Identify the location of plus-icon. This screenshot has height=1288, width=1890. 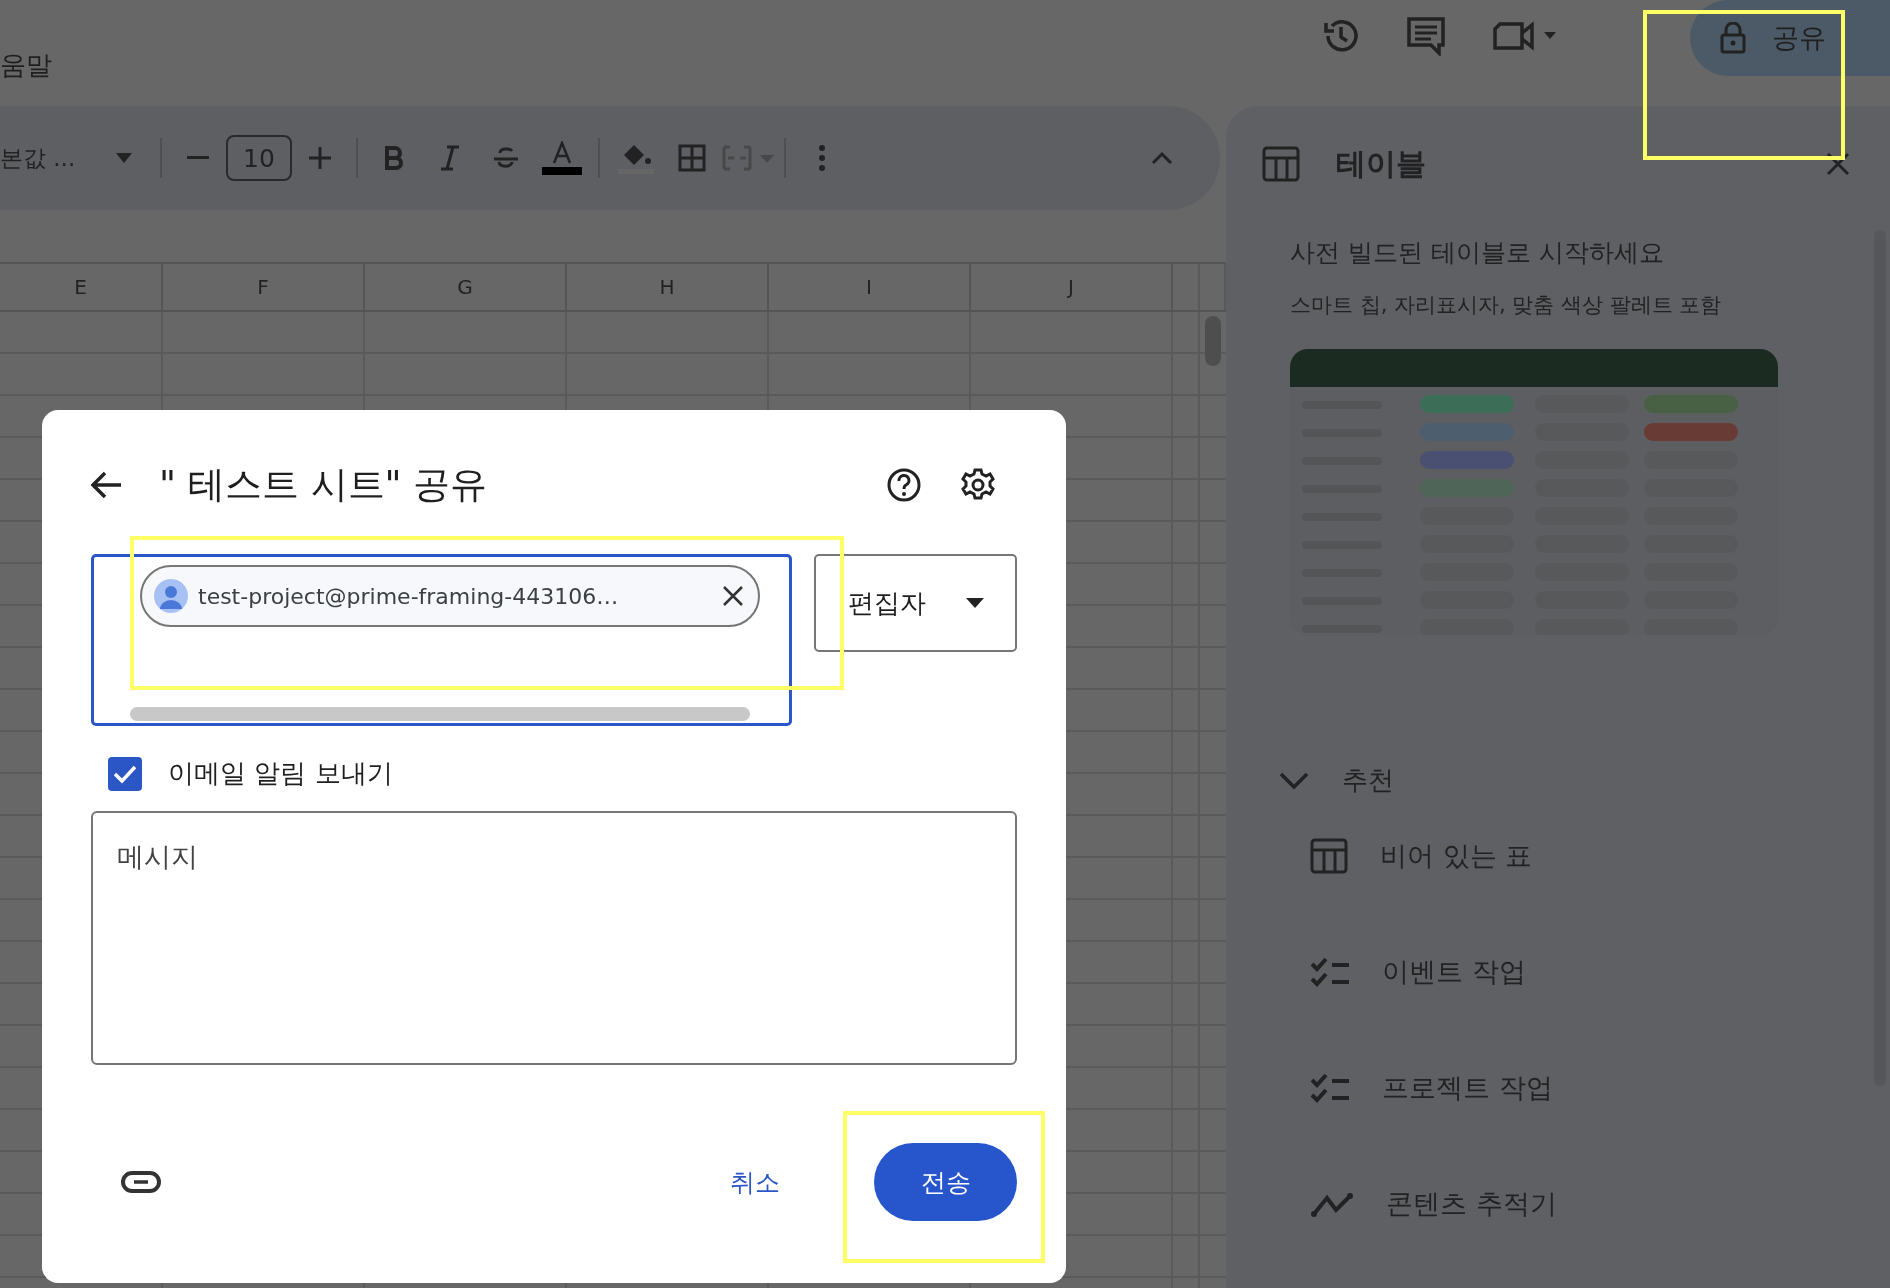
(320, 158).